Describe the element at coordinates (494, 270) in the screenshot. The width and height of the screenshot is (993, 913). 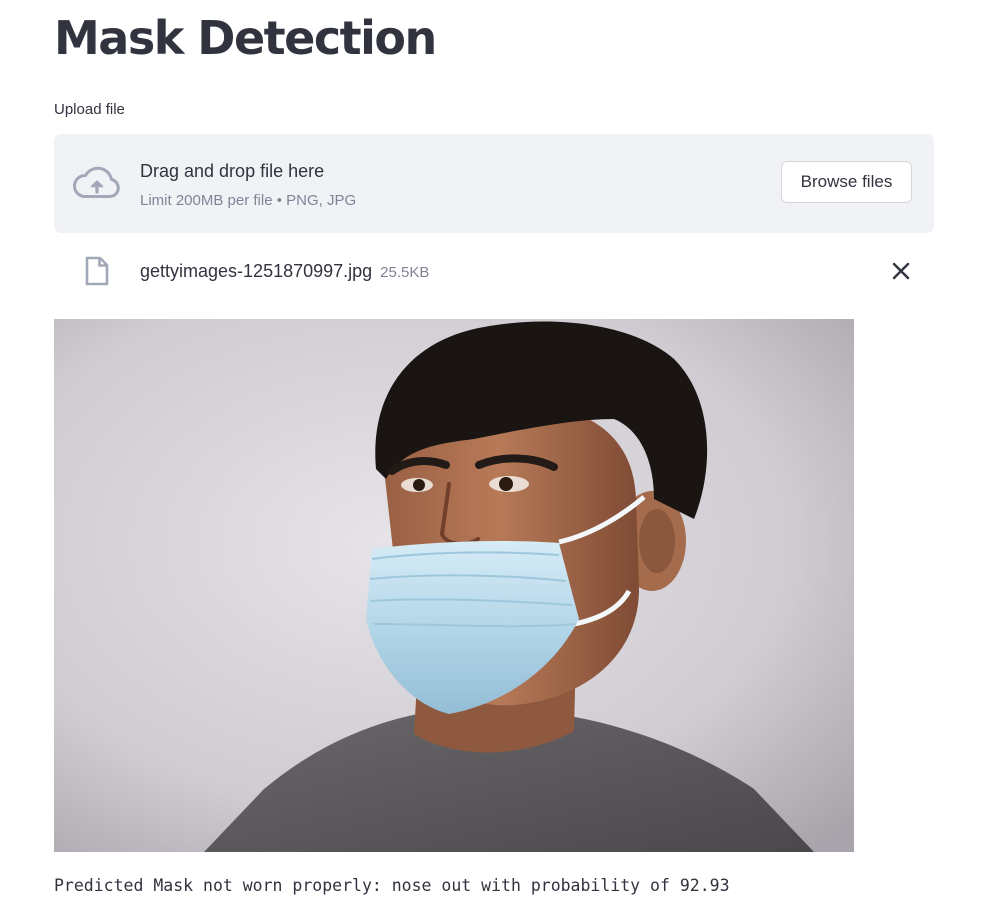
I see `uploaded-file-item: gettyimages-1251870997.jpg 25.5KB` at that location.